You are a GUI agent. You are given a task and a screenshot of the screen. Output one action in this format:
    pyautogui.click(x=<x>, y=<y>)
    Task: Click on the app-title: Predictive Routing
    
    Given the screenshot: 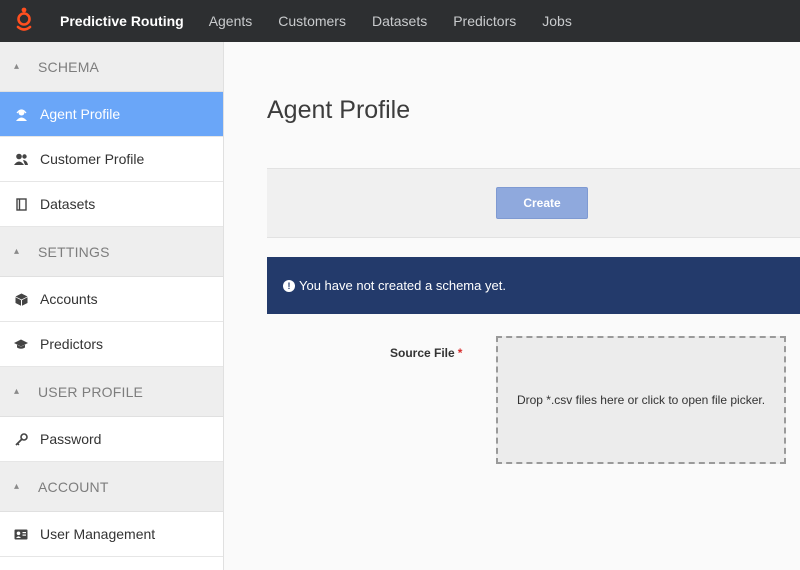 What is the action you would take?
    pyautogui.click(x=122, y=21)
    